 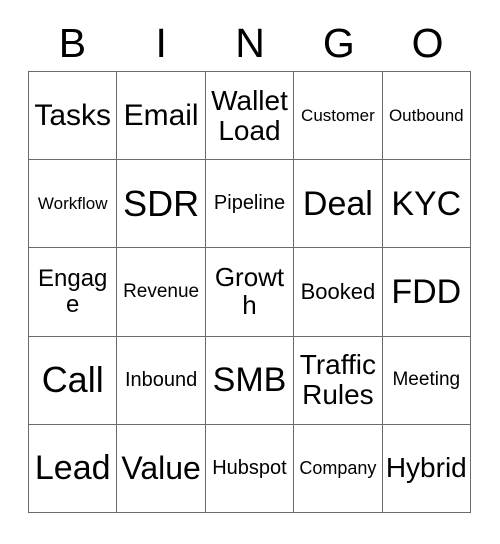 I want to click on bingo-cell-label: Hybrid, so click(x=426, y=468).